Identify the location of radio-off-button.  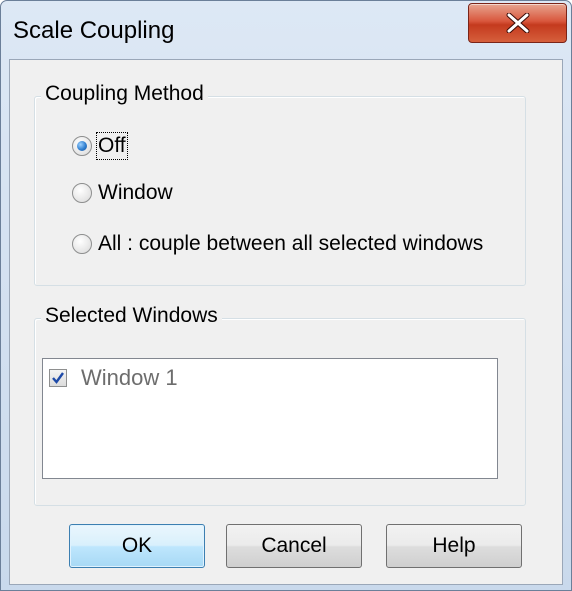
(82, 146).